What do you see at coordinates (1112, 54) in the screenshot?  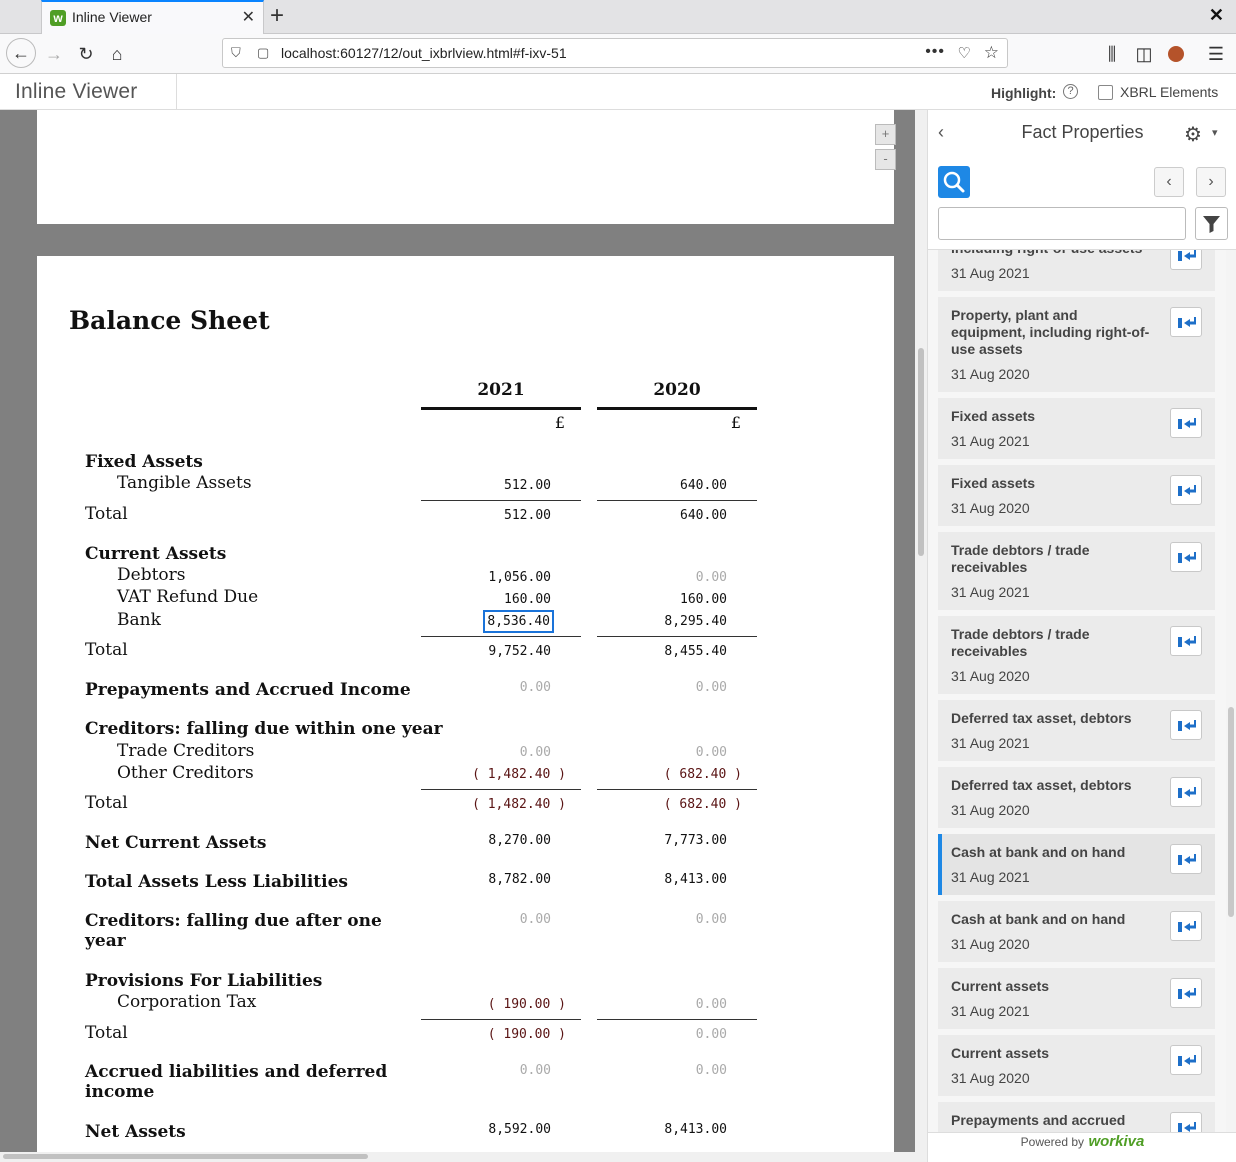 I see `library-icon: ⫼` at bounding box center [1112, 54].